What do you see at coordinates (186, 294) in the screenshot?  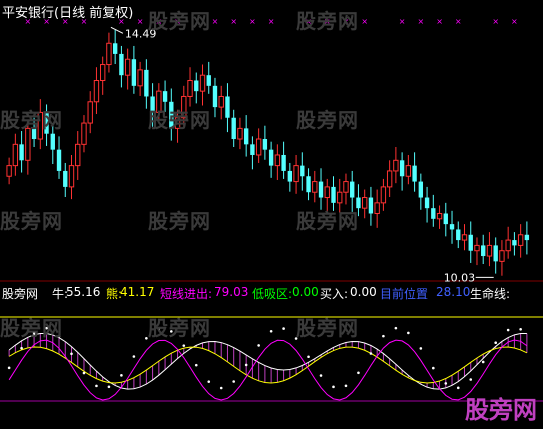 I see `ind-label-short: 短线进出:` at bounding box center [186, 294].